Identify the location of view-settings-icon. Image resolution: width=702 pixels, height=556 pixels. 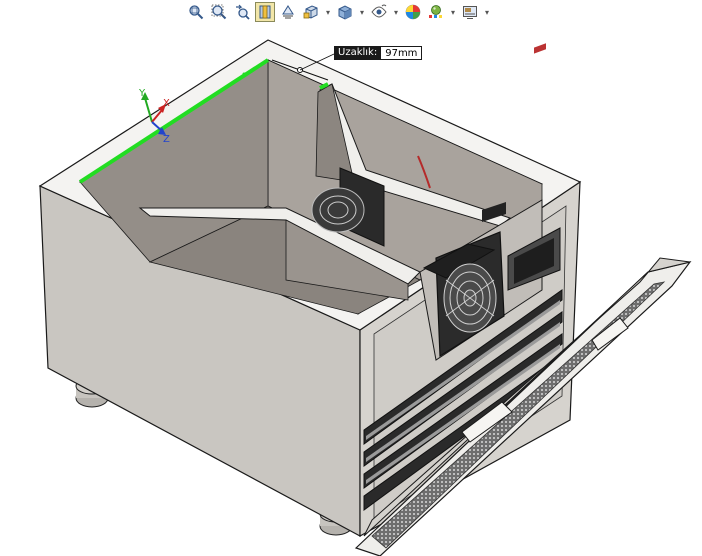
(470, 12).